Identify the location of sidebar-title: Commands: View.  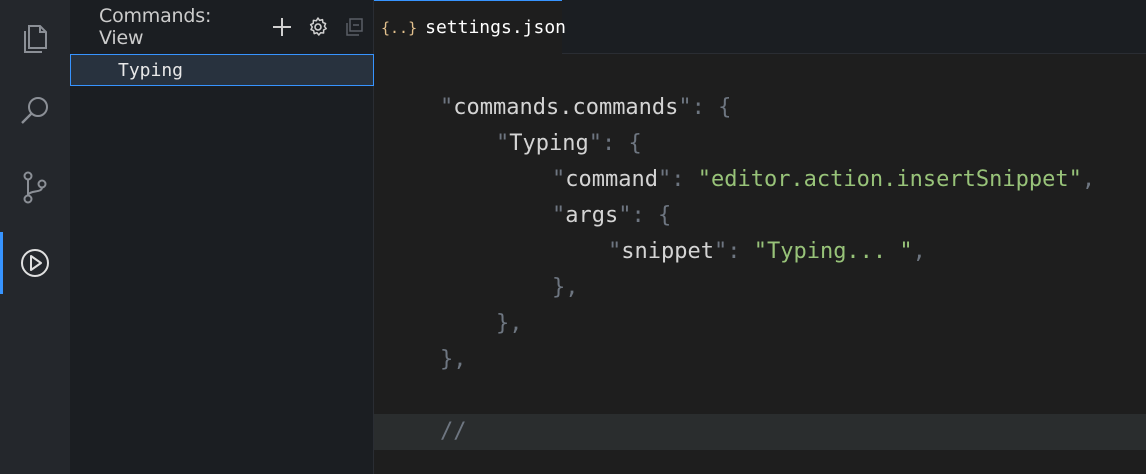
(155, 27).